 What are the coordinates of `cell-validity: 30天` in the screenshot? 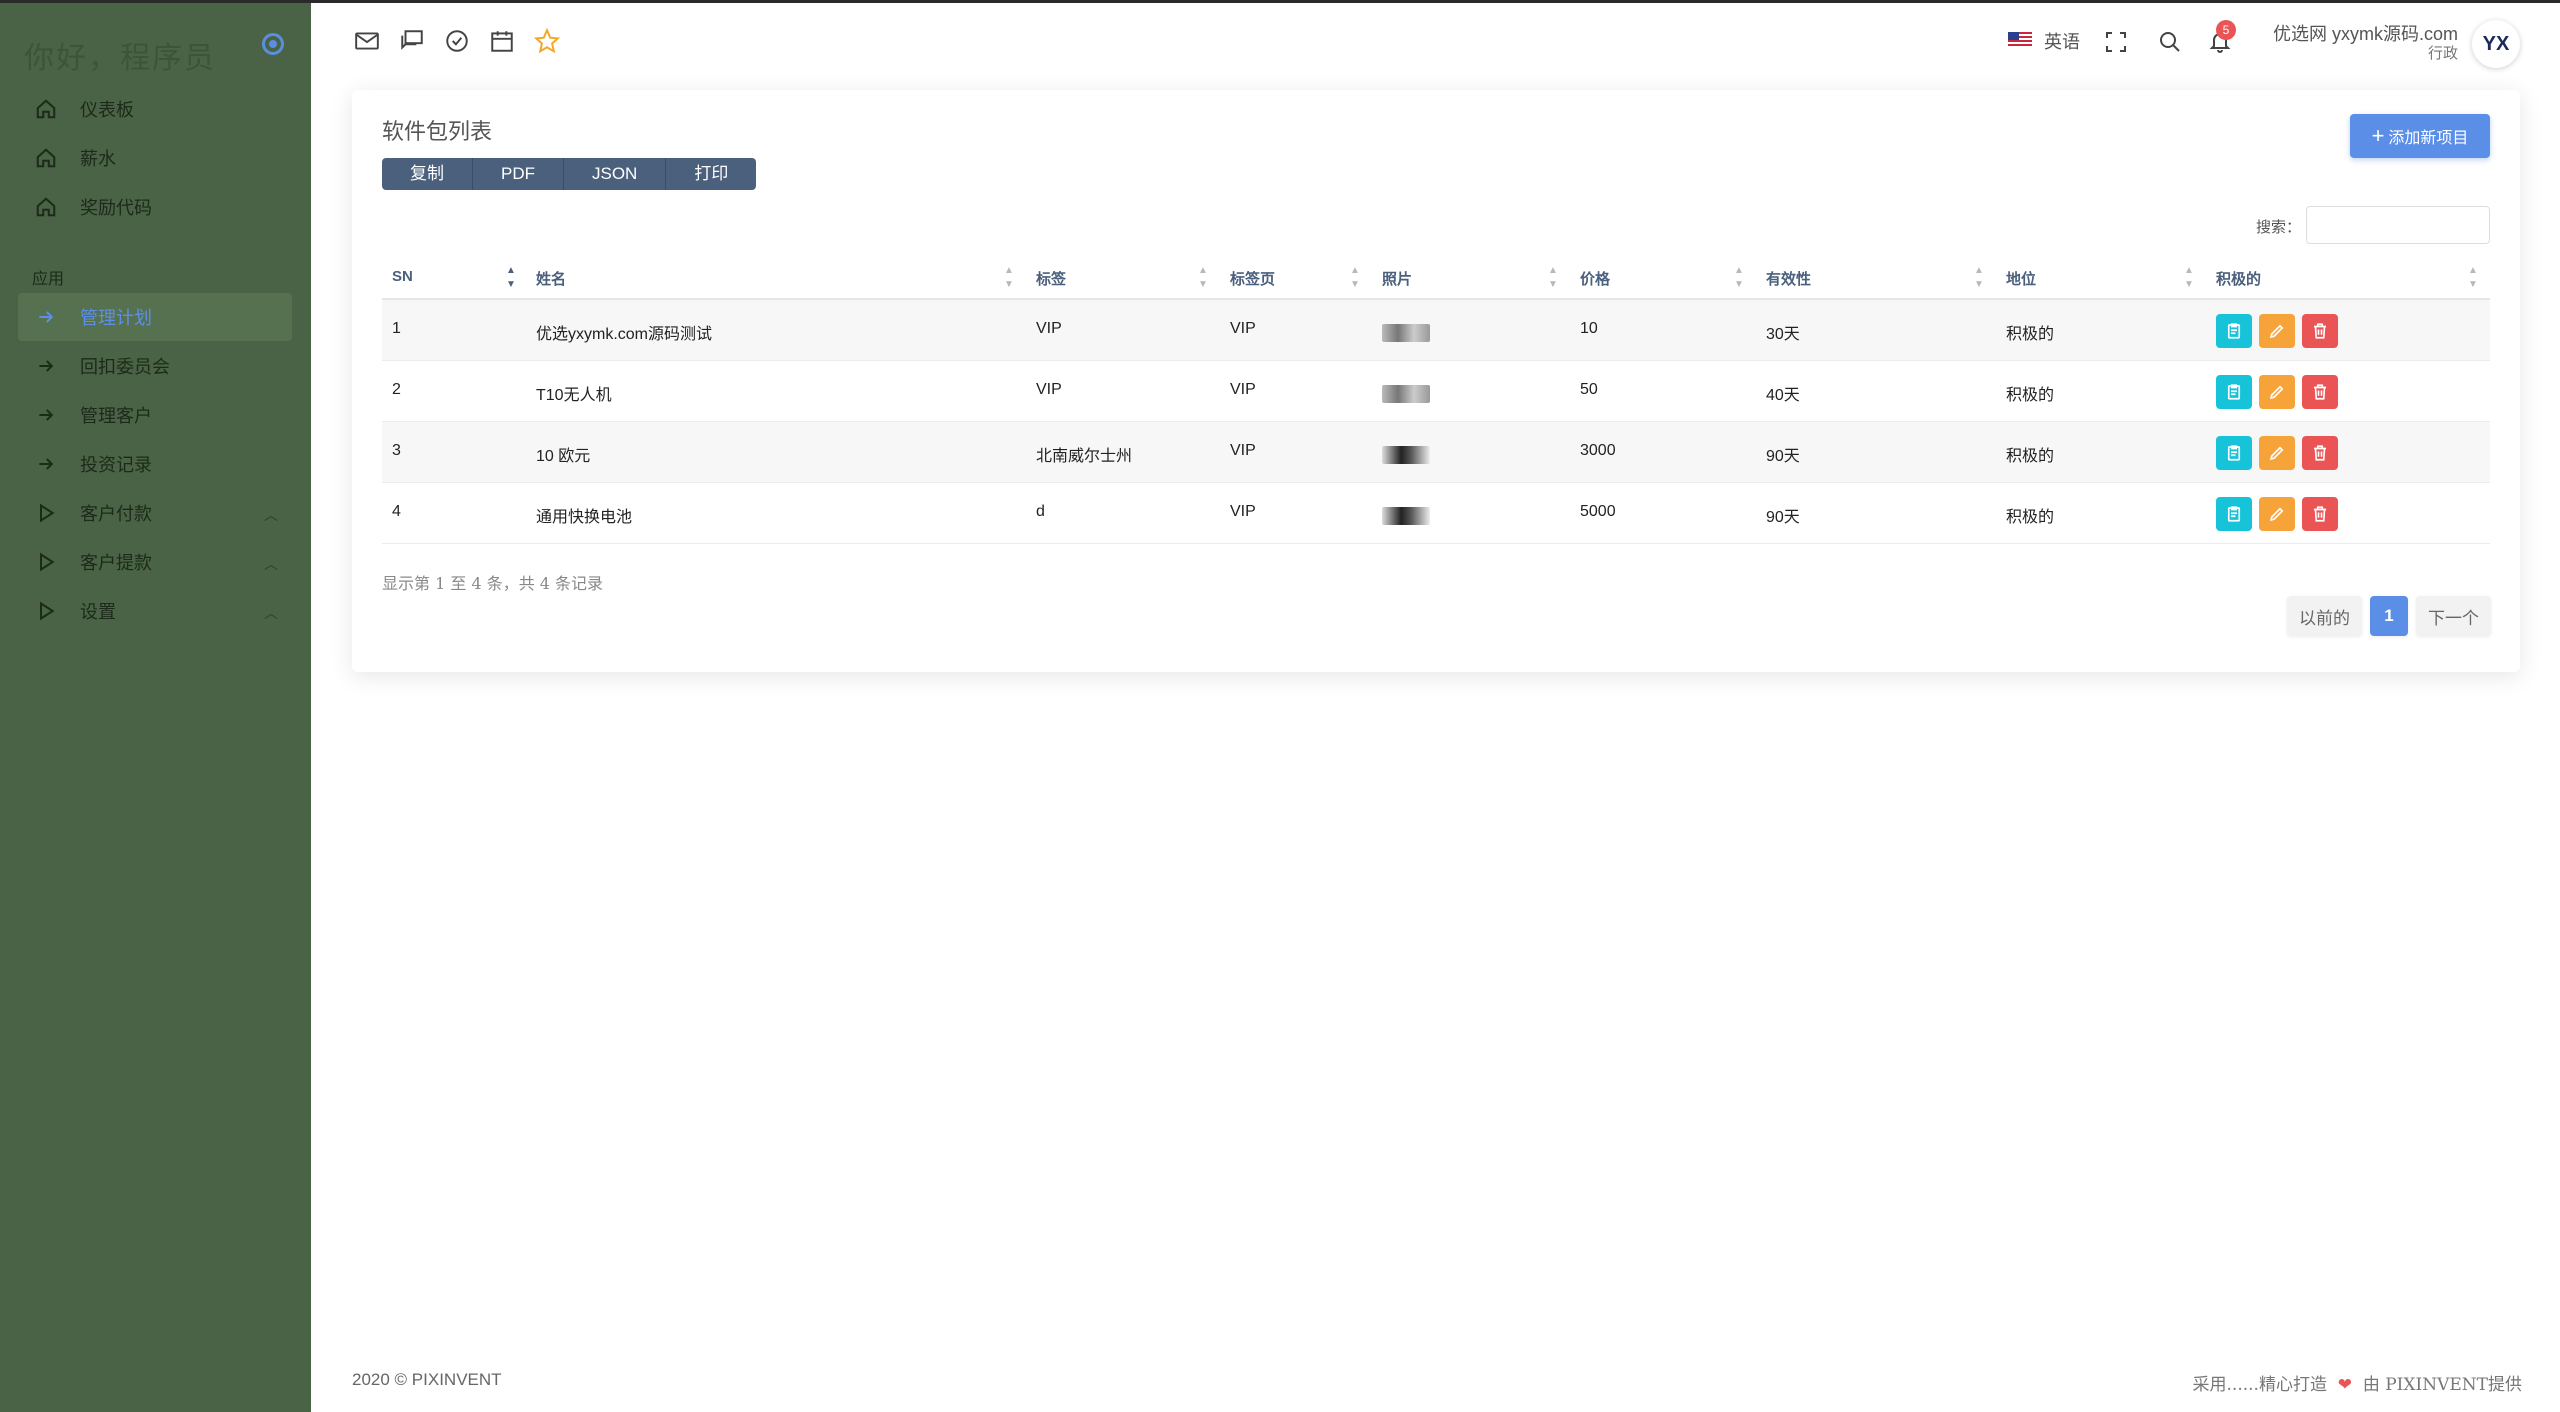 It's located at (1783, 334).